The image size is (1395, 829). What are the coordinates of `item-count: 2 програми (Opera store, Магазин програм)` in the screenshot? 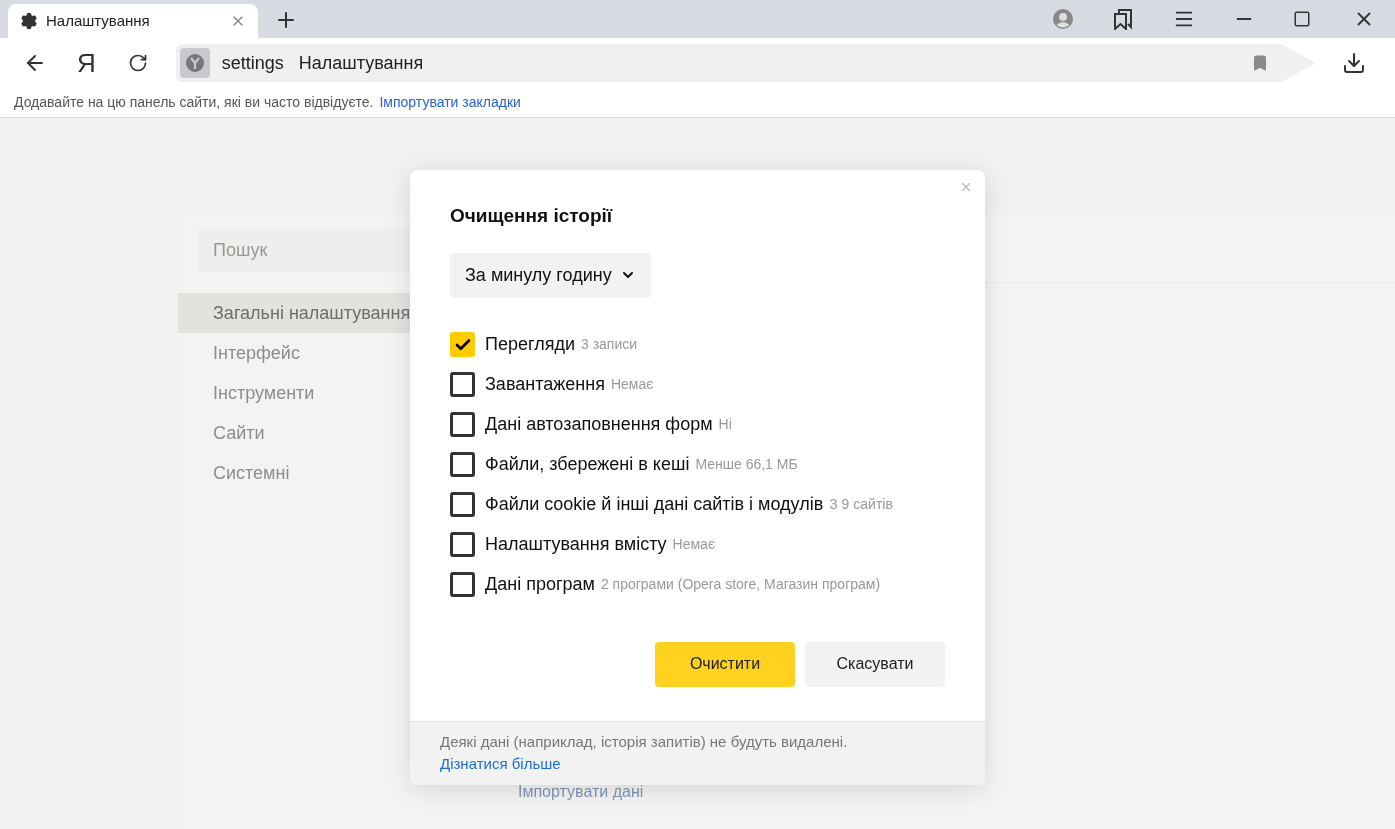 It's located at (740, 584).